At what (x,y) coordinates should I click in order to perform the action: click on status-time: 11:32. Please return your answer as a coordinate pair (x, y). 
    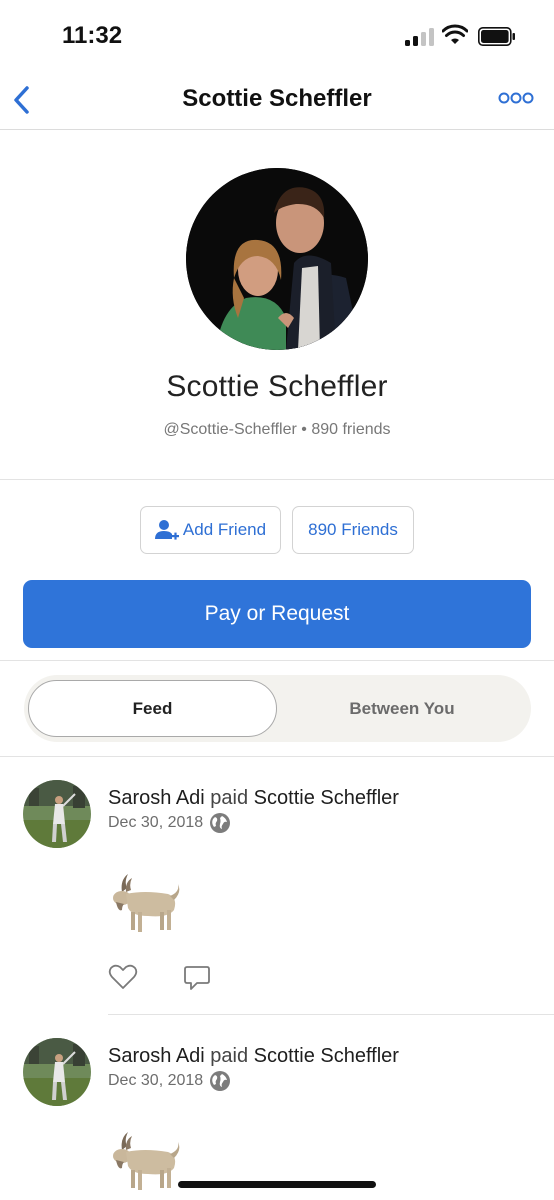
    Looking at the image, I should click on (92, 35).